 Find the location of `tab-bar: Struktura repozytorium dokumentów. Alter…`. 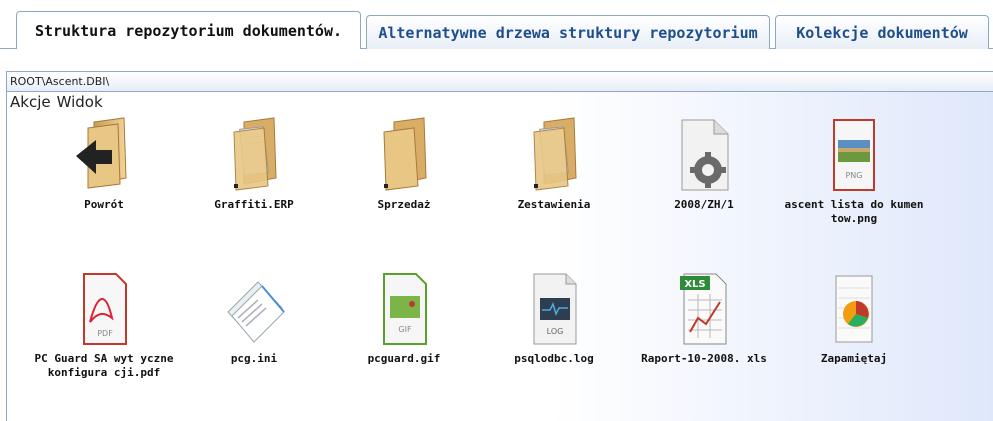

tab-bar: Struktura repozytorium dokumentów. Alter… is located at coordinates (496, 25).